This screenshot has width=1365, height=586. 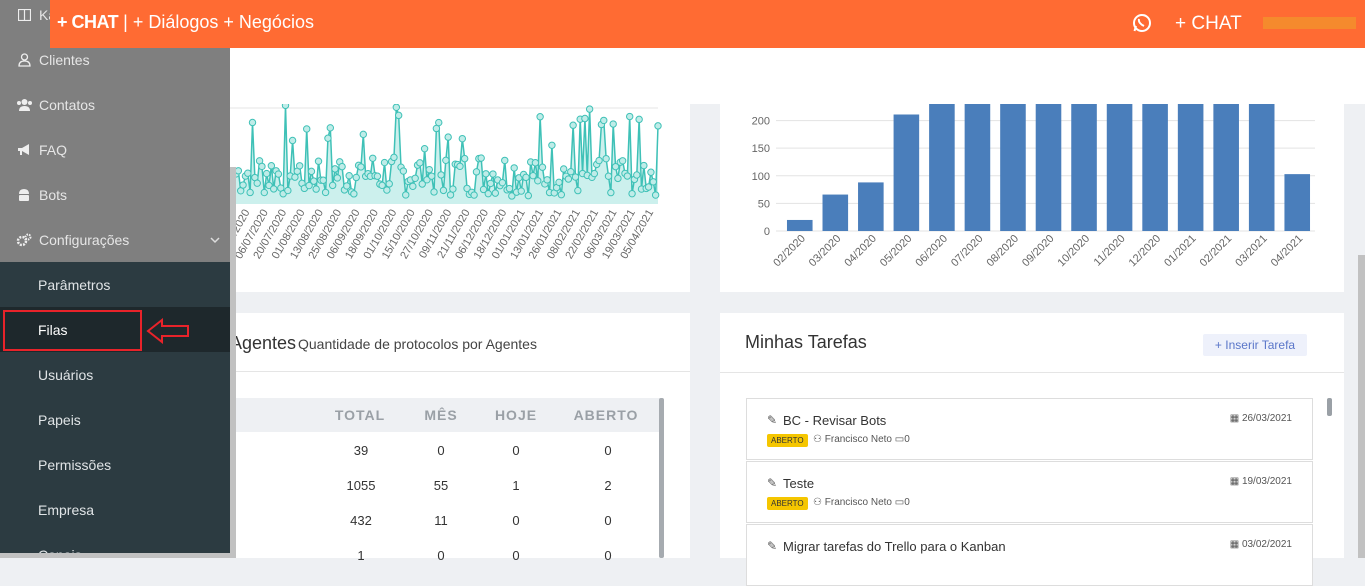 What do you see at coordinates (1235, 481) in the screenshot?
I see `calendar-icon: ▦` at bounding box center [1235, 481].